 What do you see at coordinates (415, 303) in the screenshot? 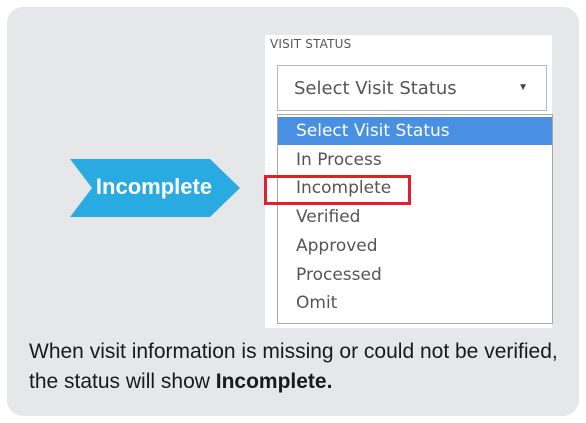
I see `option-omit: Omit` at bounding box center [415, 303].